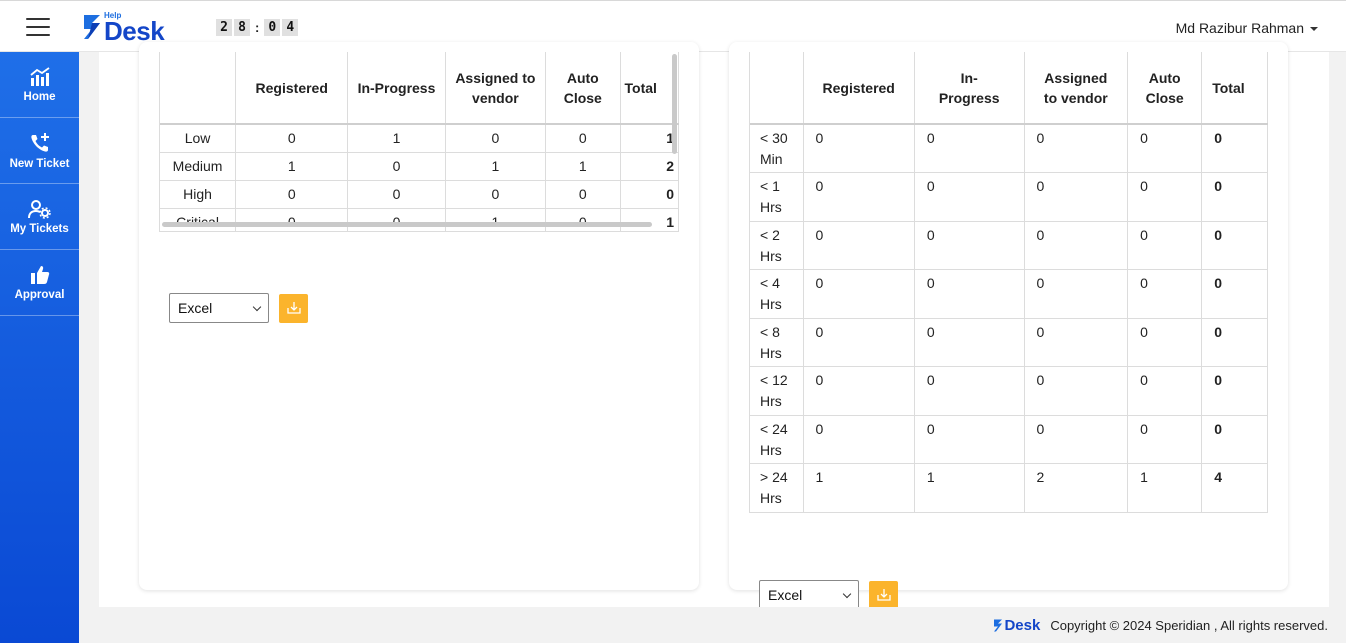 This screenshot has width=1346, height=643. I want to click on timer-digit: 0, so click(272, 27).